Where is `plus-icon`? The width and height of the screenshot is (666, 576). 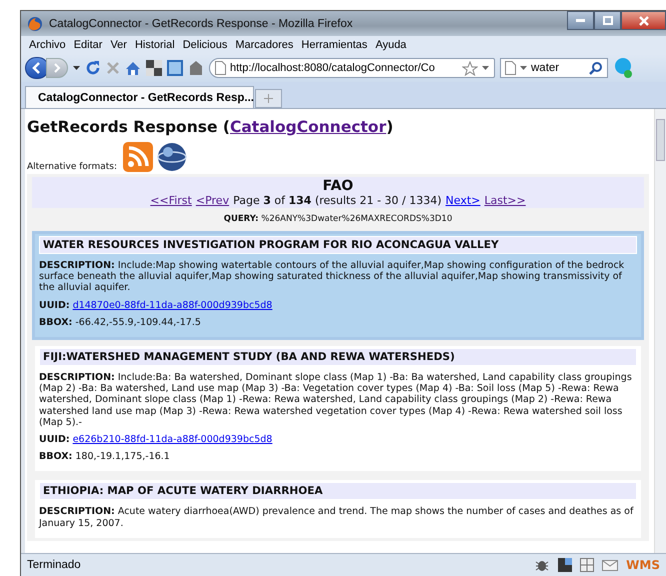 plus-icon is located at coordinates (268, 98).